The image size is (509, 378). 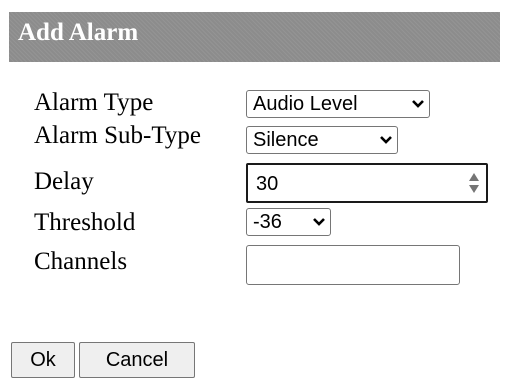 I want to click on dialog-title: Add Alarm, so click(x=78, y=32).